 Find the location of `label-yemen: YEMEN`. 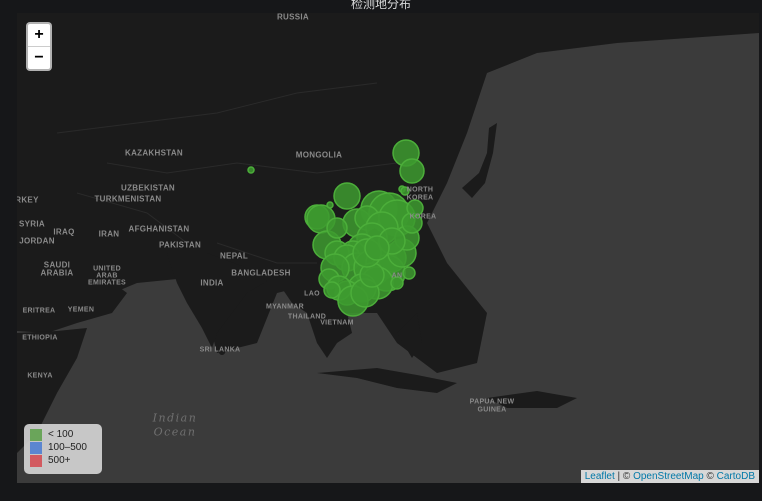

label-yemen: YEMEN is located at coordinates (81, 310).